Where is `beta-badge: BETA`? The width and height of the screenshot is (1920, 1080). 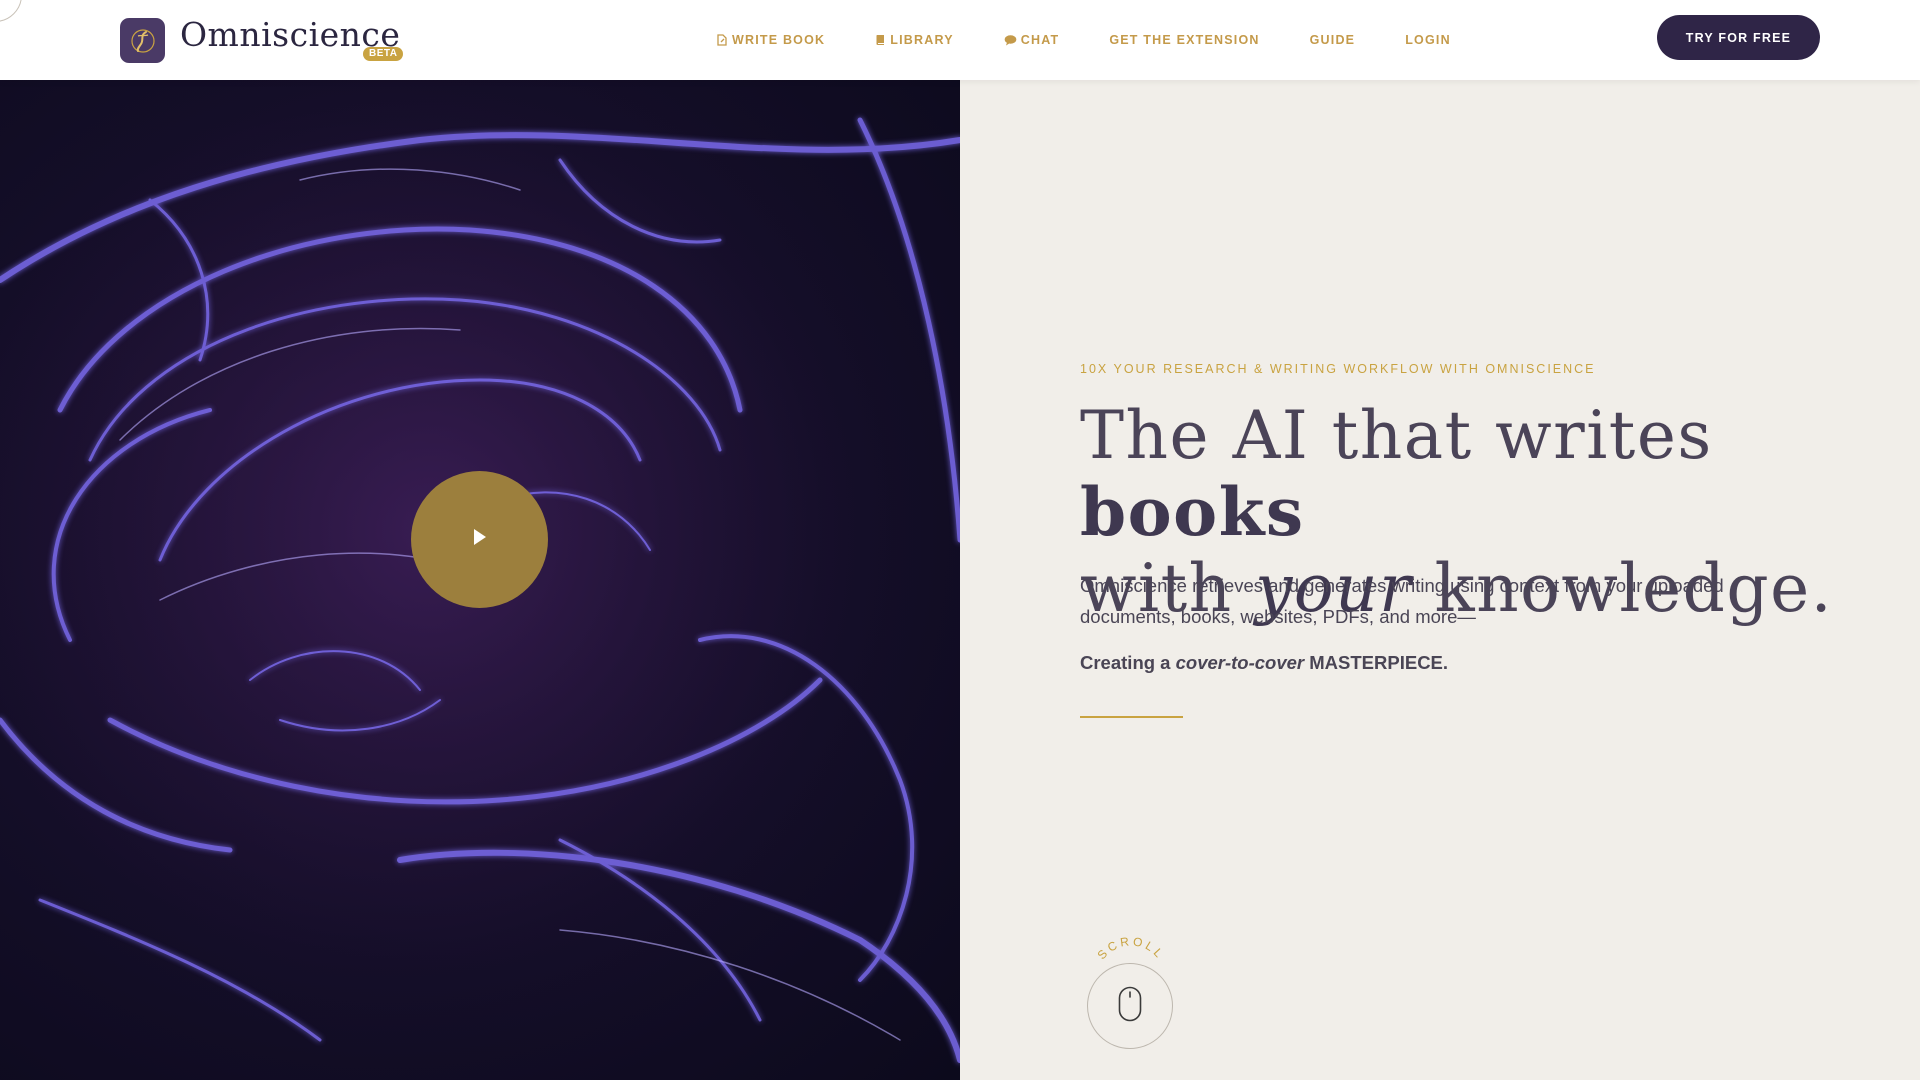
beta-badge: BETA is located at coordinates (383, 54).